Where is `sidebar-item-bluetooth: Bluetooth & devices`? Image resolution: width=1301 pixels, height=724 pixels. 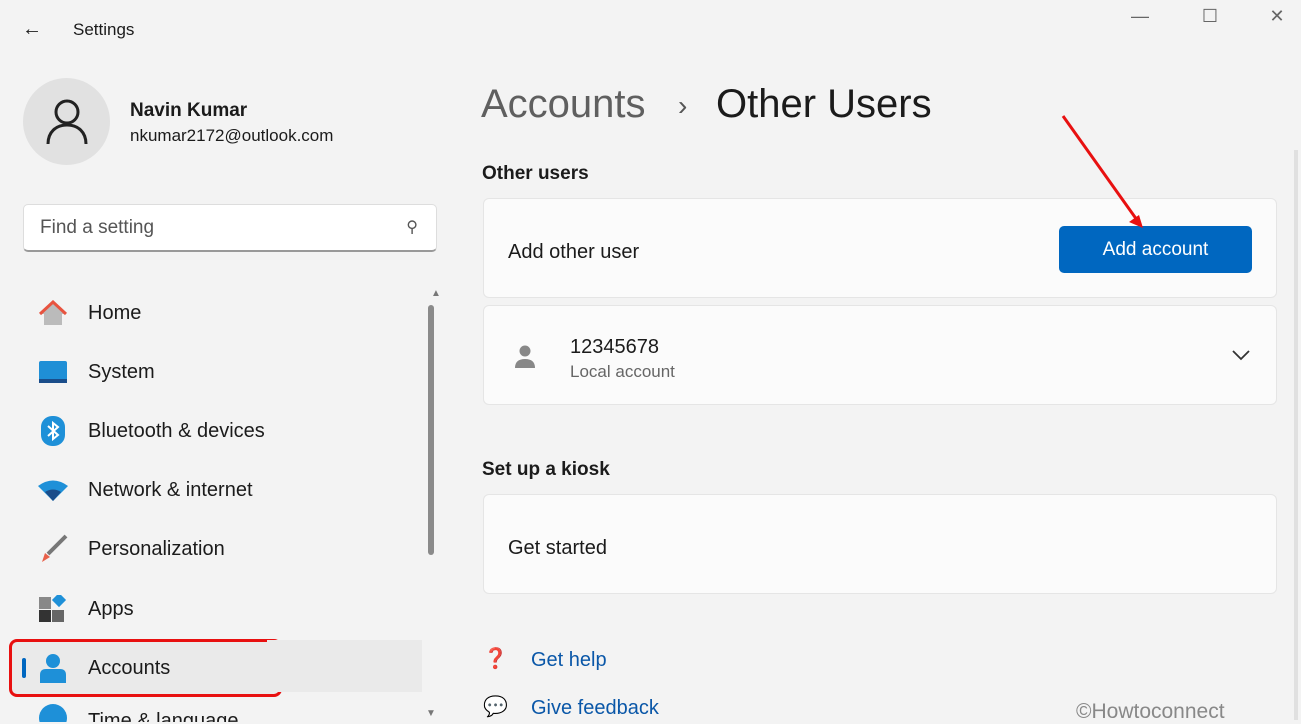 sidebar-item-bluetooth: Bluetooth & devices is located at coordinates (217, 431).